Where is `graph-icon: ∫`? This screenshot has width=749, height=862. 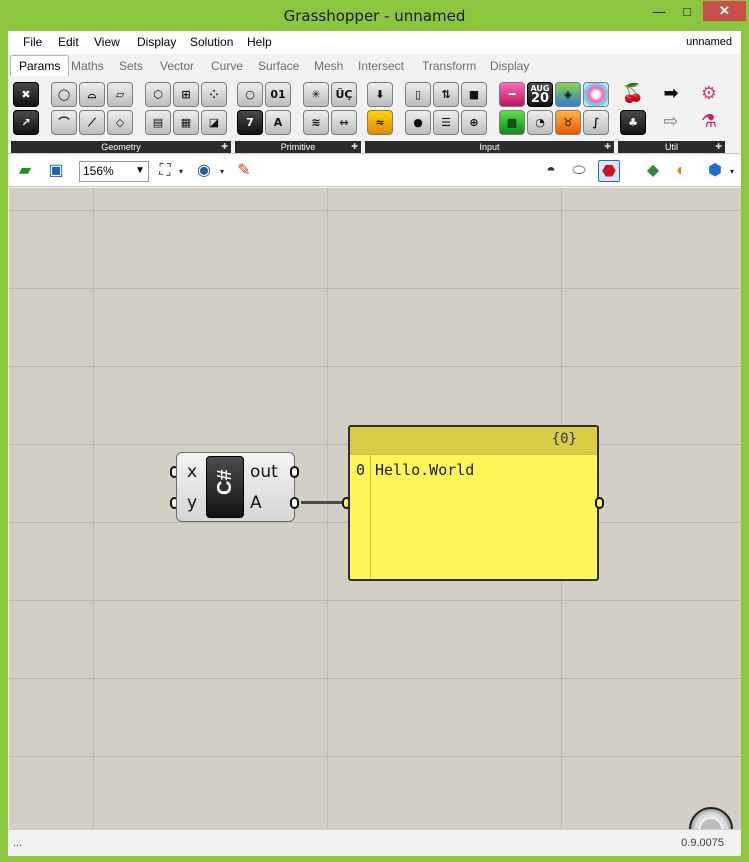
graph-icon: ∫ is located at coordinates (596, 122).